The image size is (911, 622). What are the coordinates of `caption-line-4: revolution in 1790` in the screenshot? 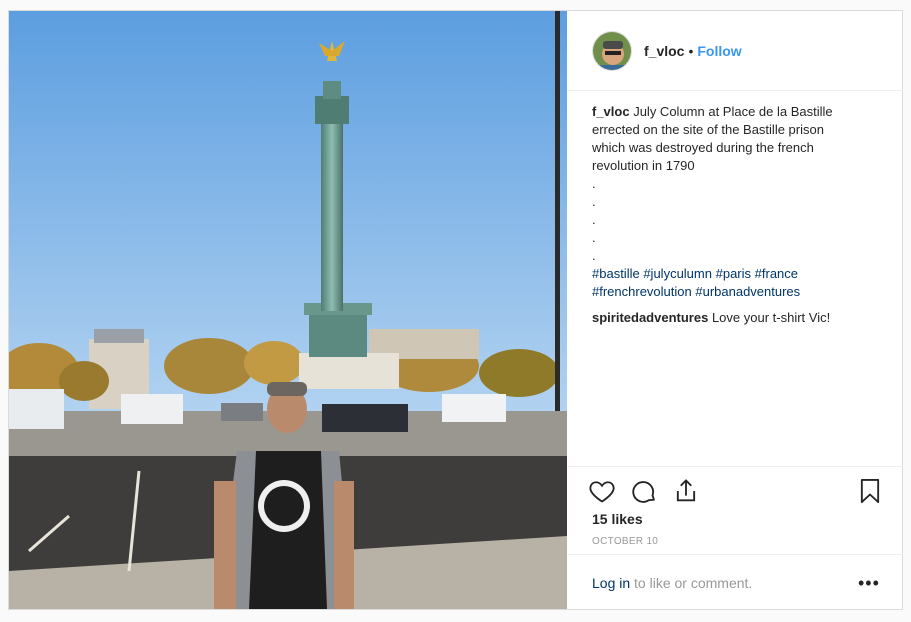 It's located at (643, 165).